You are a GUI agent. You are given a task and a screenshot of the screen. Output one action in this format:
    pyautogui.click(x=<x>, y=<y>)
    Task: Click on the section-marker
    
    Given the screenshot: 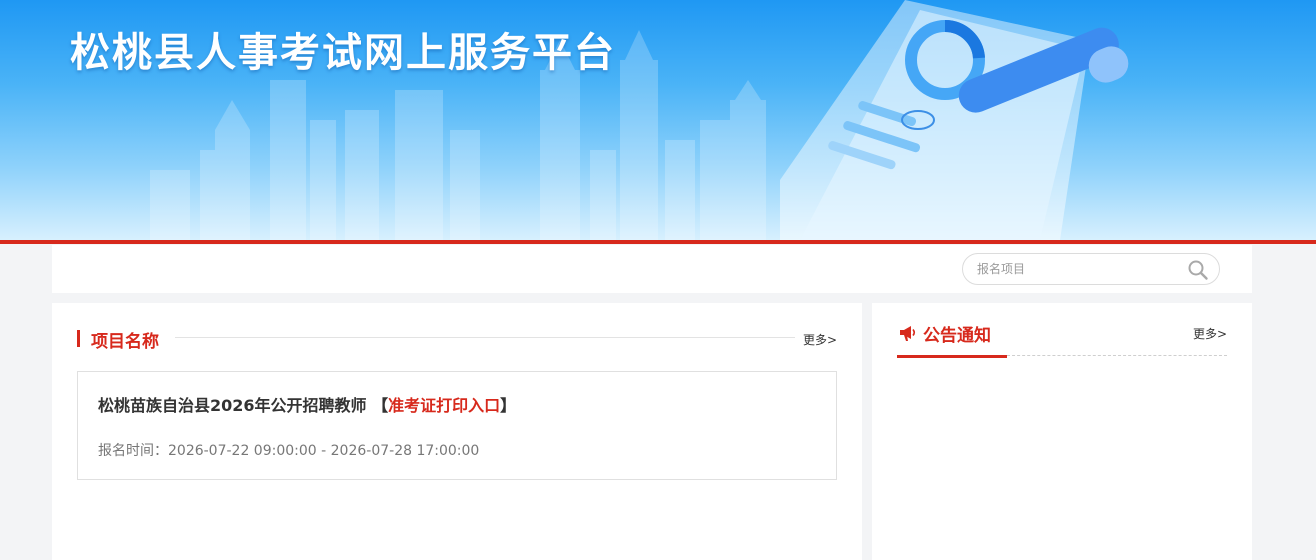 What is the action you would take?
    pyautogui.click(x=78, y=338)
    